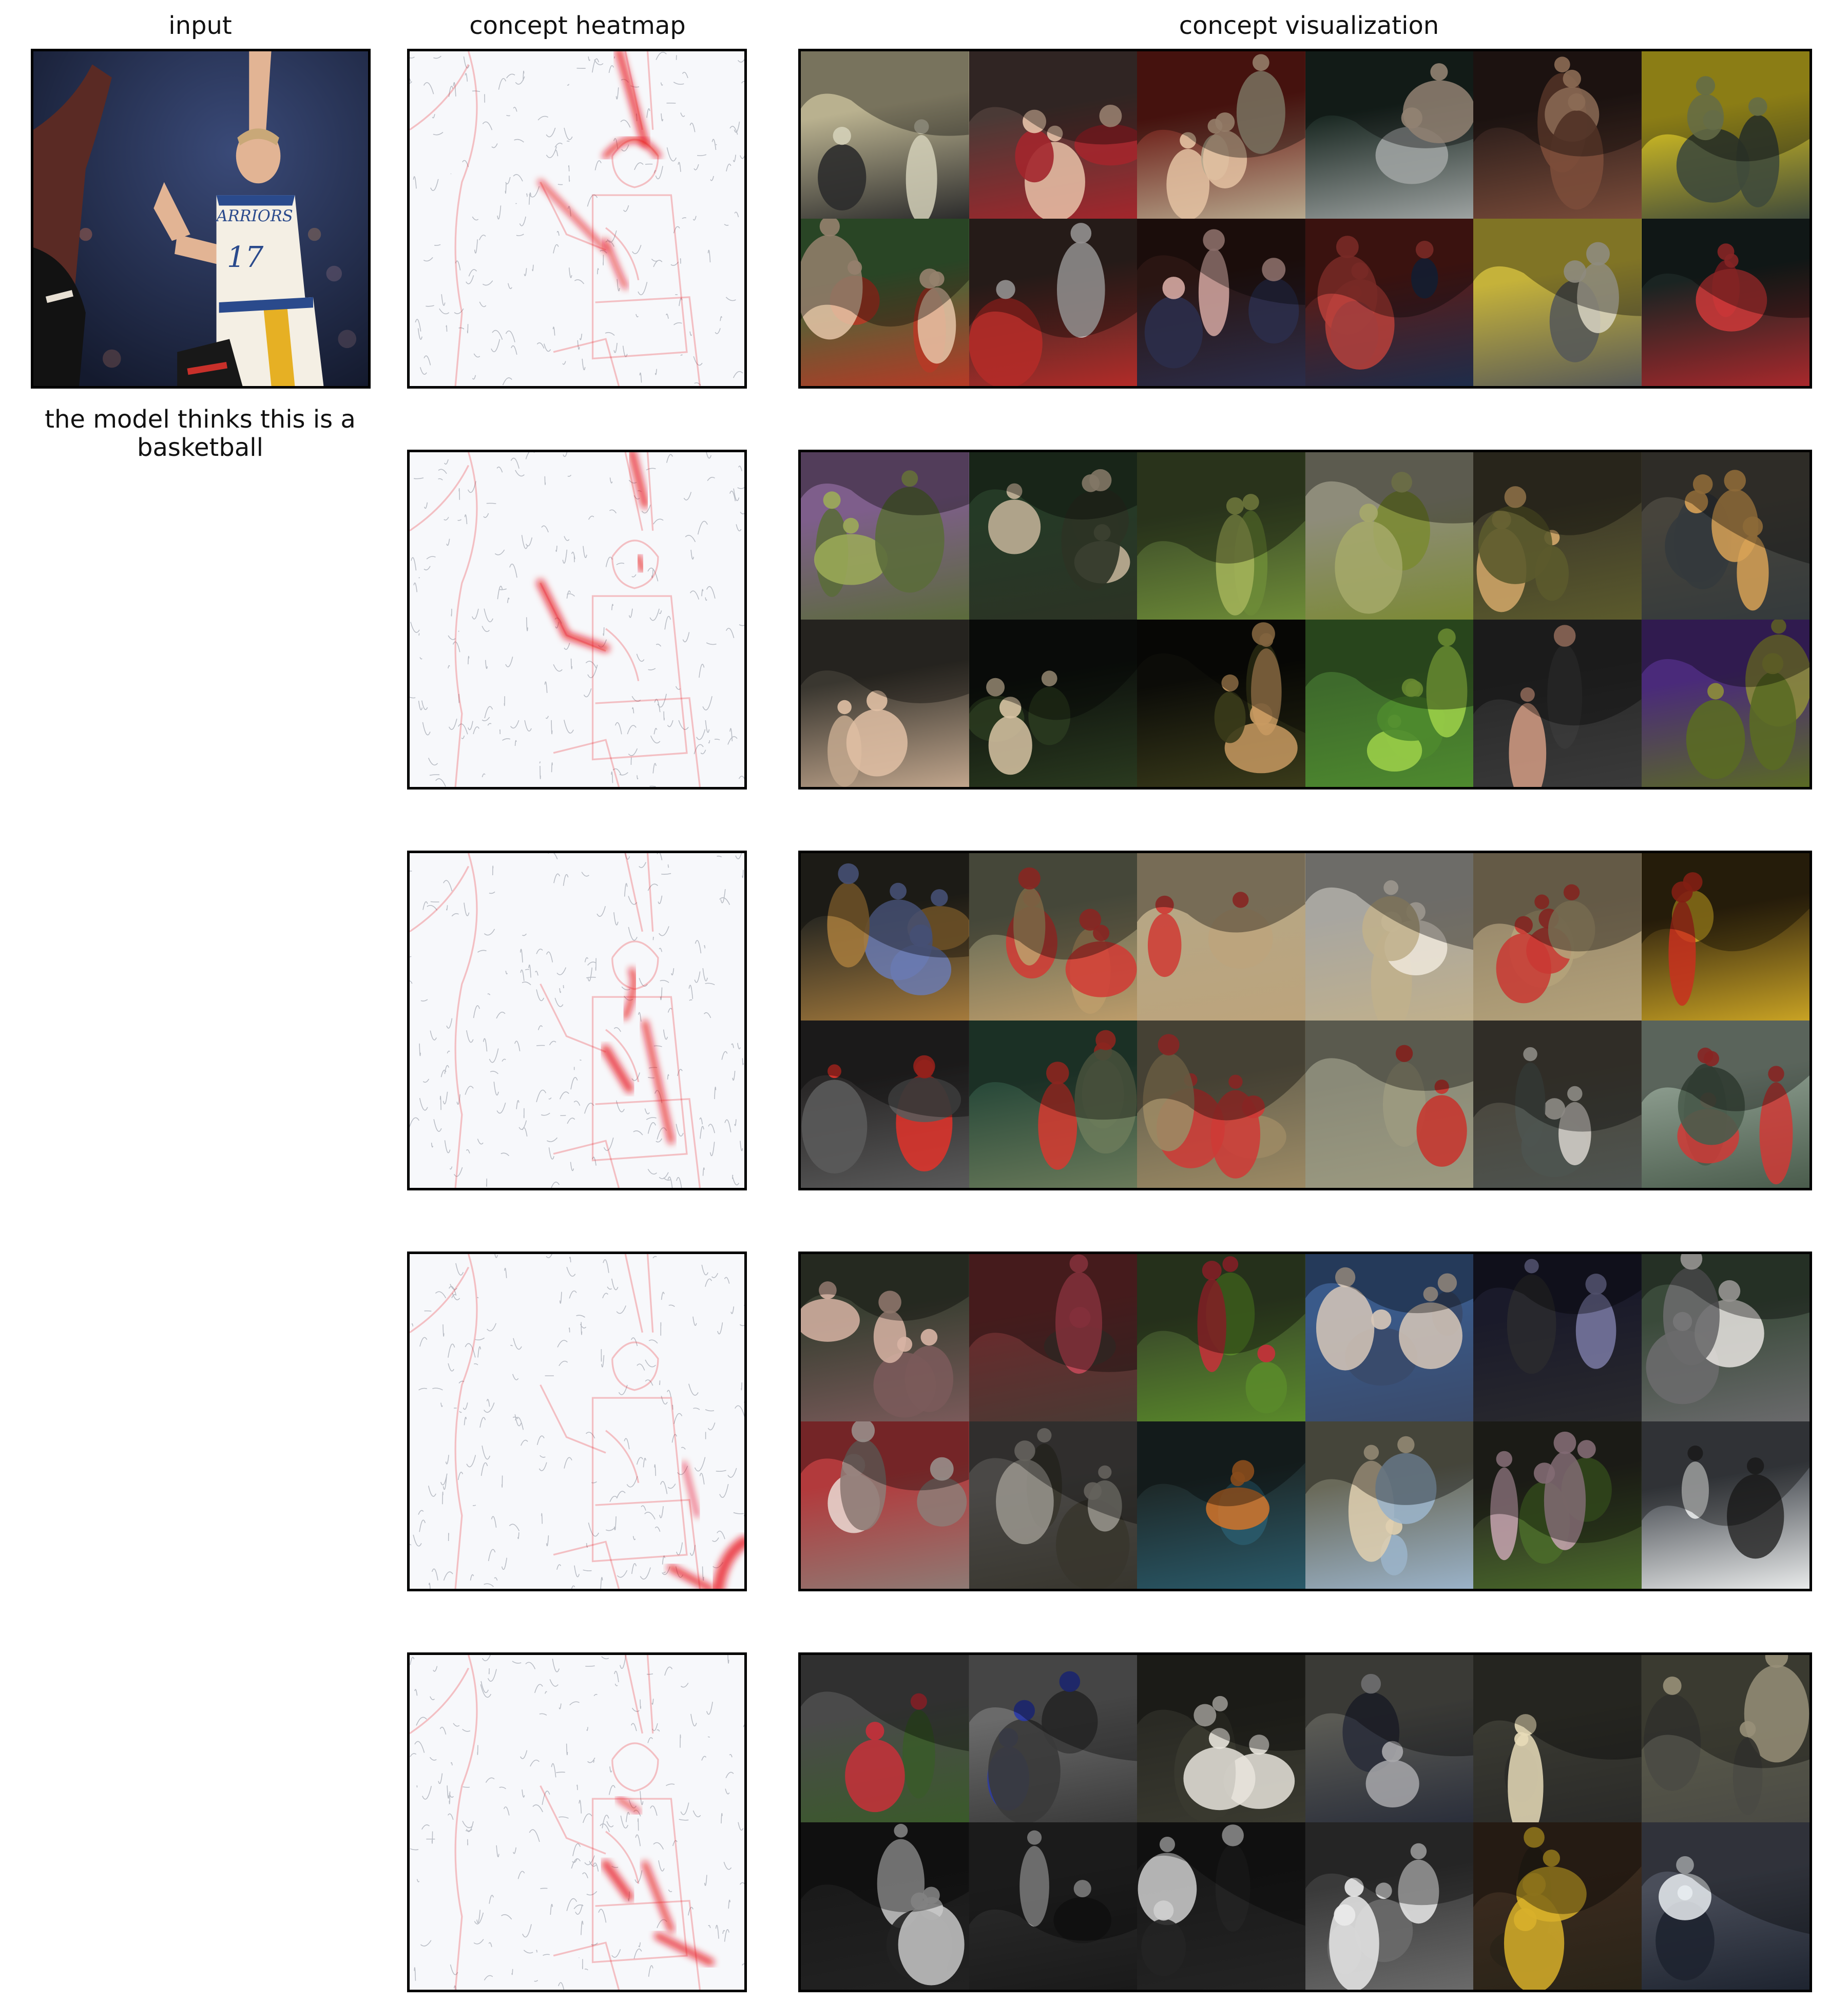 The image size is (1848, 2002). What do you see at coordinates (201, 219) in the screenshot?
I see `input-image: 17 ARRIORS` at bounding box center [201, 219].